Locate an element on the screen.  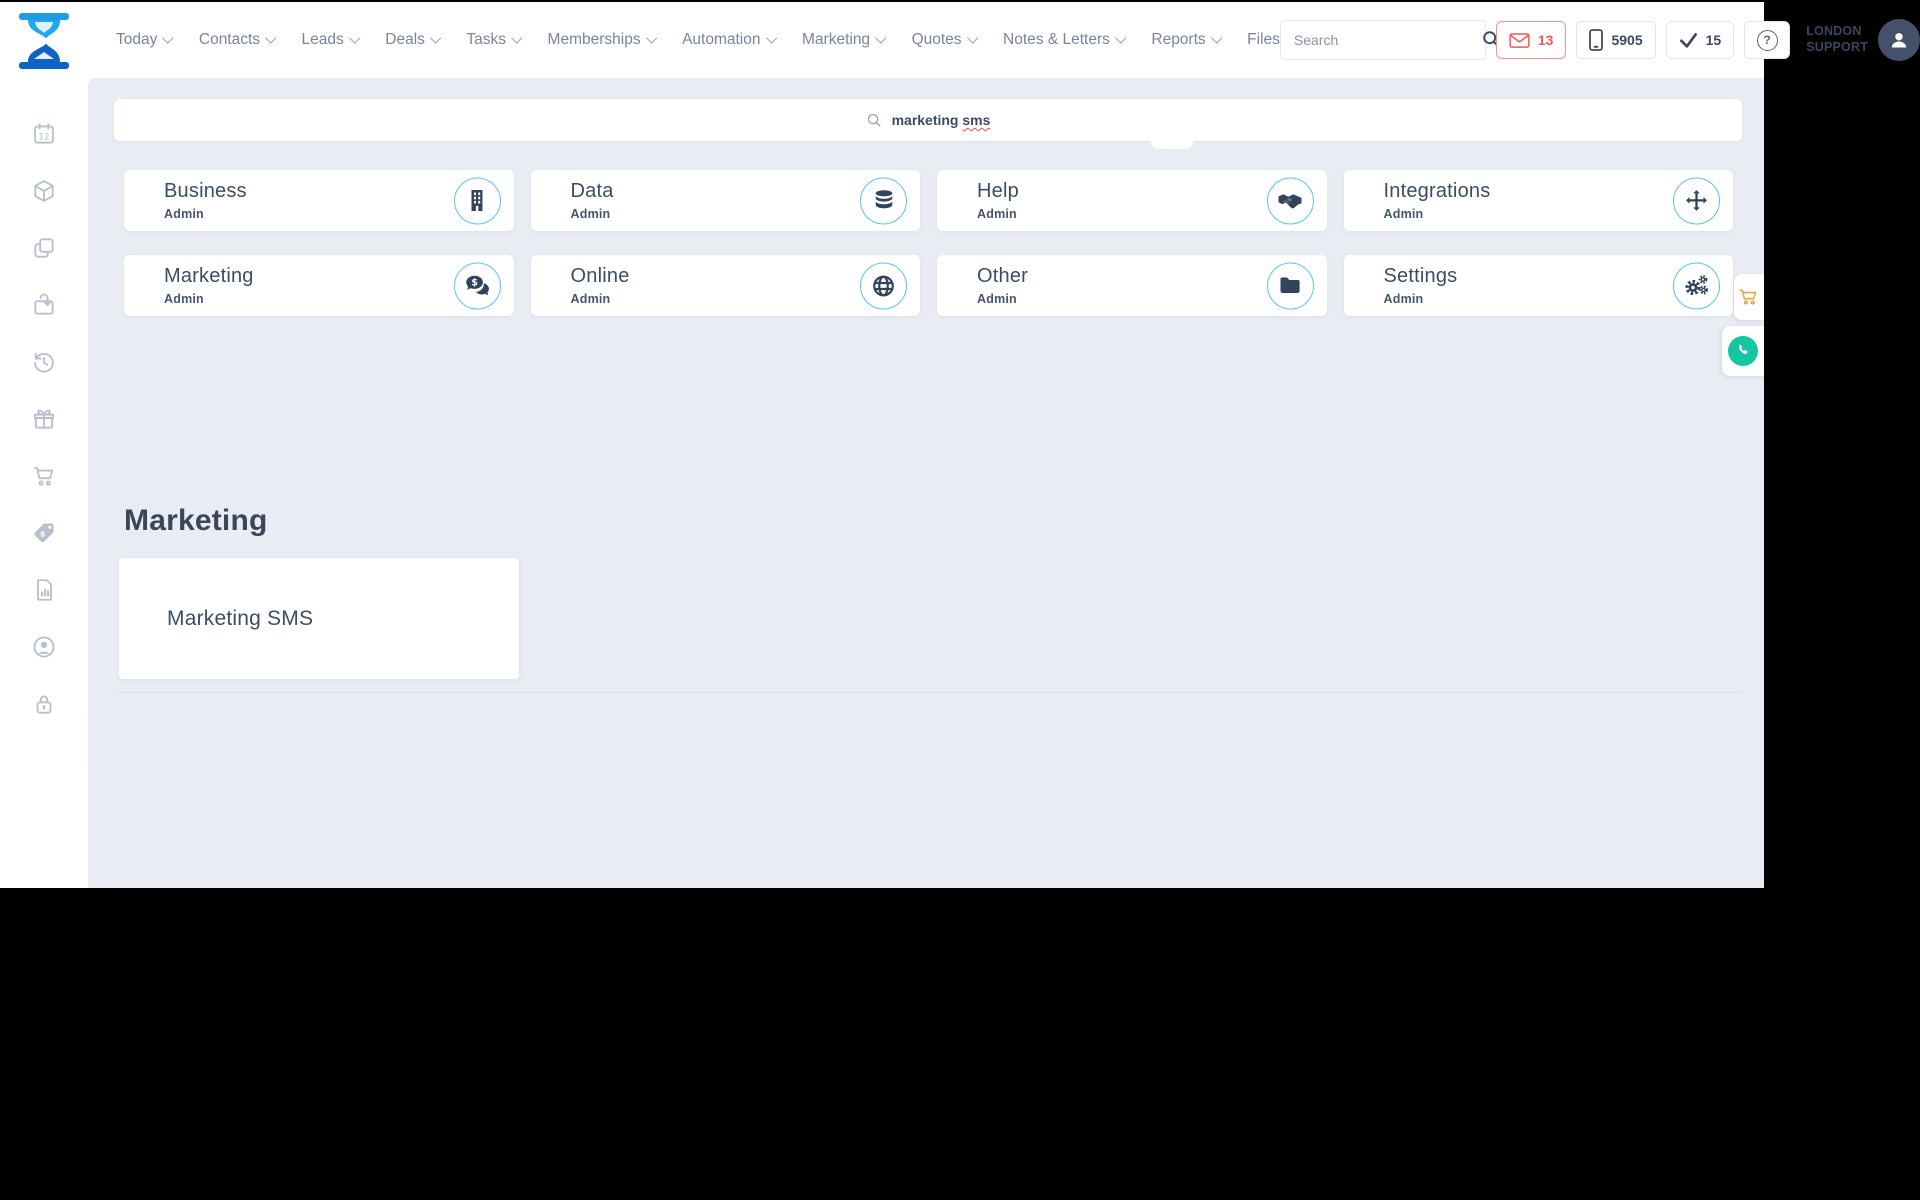
menu-label: Automation is located at coordinates (721, 39).